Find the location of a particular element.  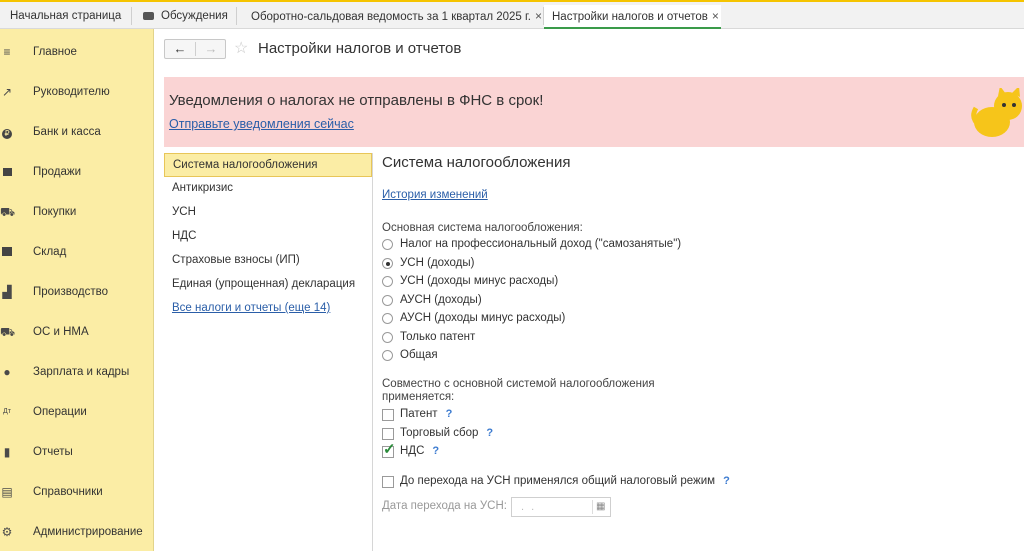

menu-icon: ≡ is located at coordinates (7, 52).